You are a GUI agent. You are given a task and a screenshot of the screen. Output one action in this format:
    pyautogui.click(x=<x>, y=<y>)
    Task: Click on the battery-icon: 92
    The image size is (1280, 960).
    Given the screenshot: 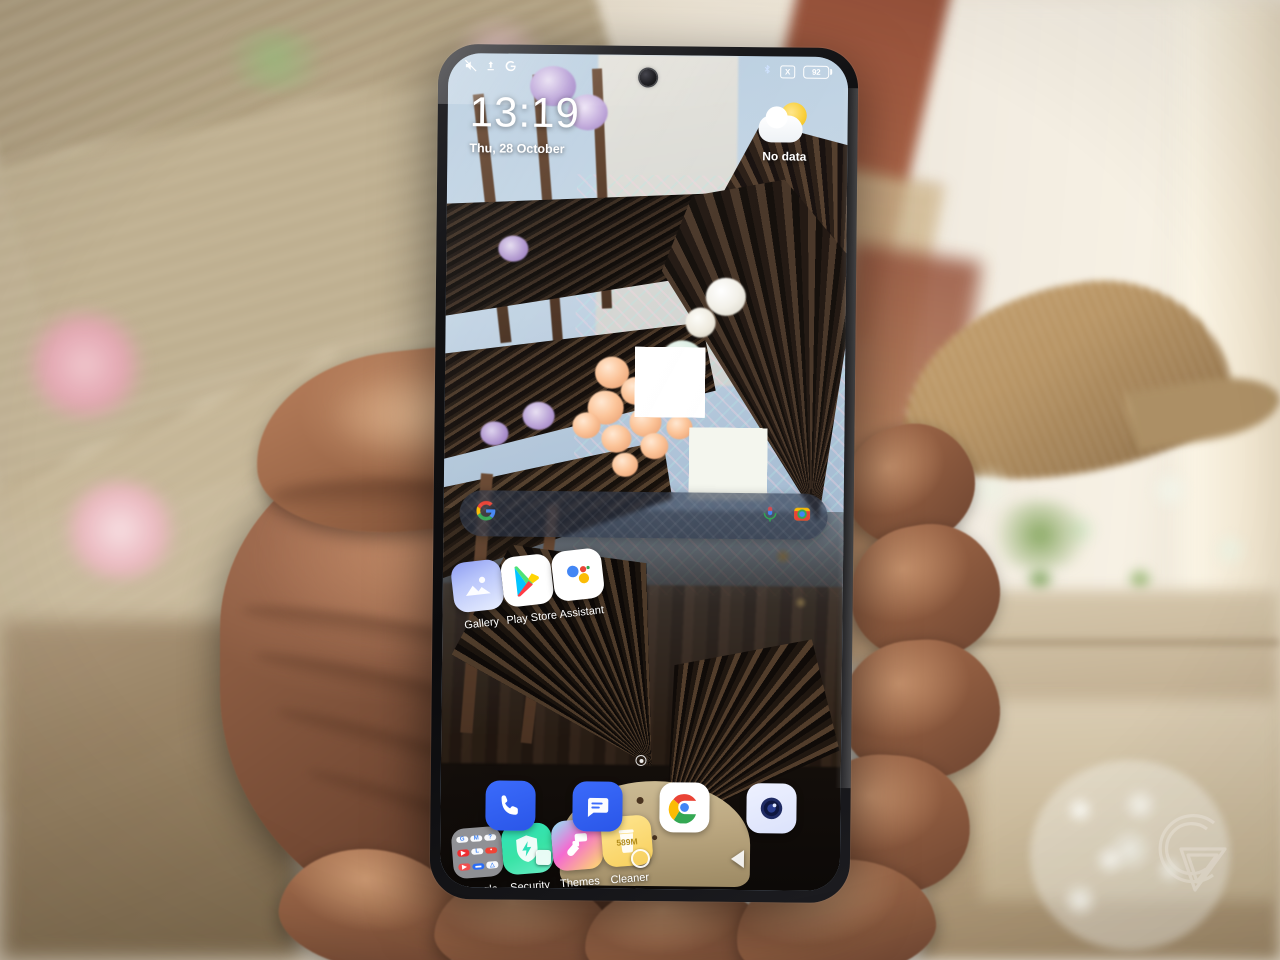 What is the action you would take?
    pyautogui.click(x=818, y=72)
    